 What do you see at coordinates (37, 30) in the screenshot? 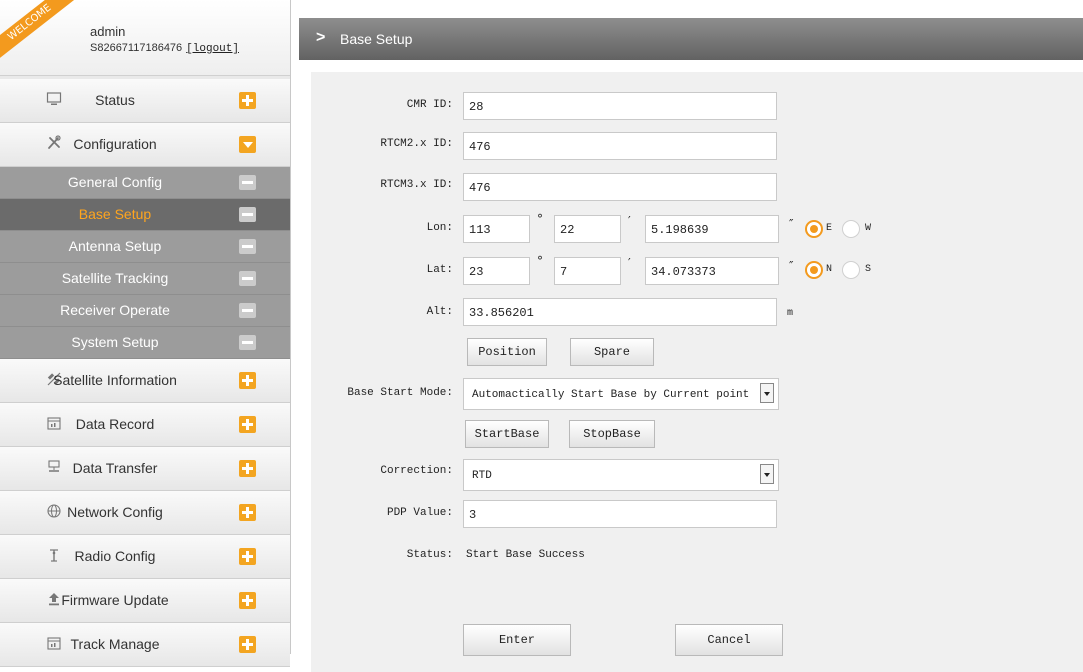
I see `welcome-ribbon: WELCOME` at bounding box center [37, 30].